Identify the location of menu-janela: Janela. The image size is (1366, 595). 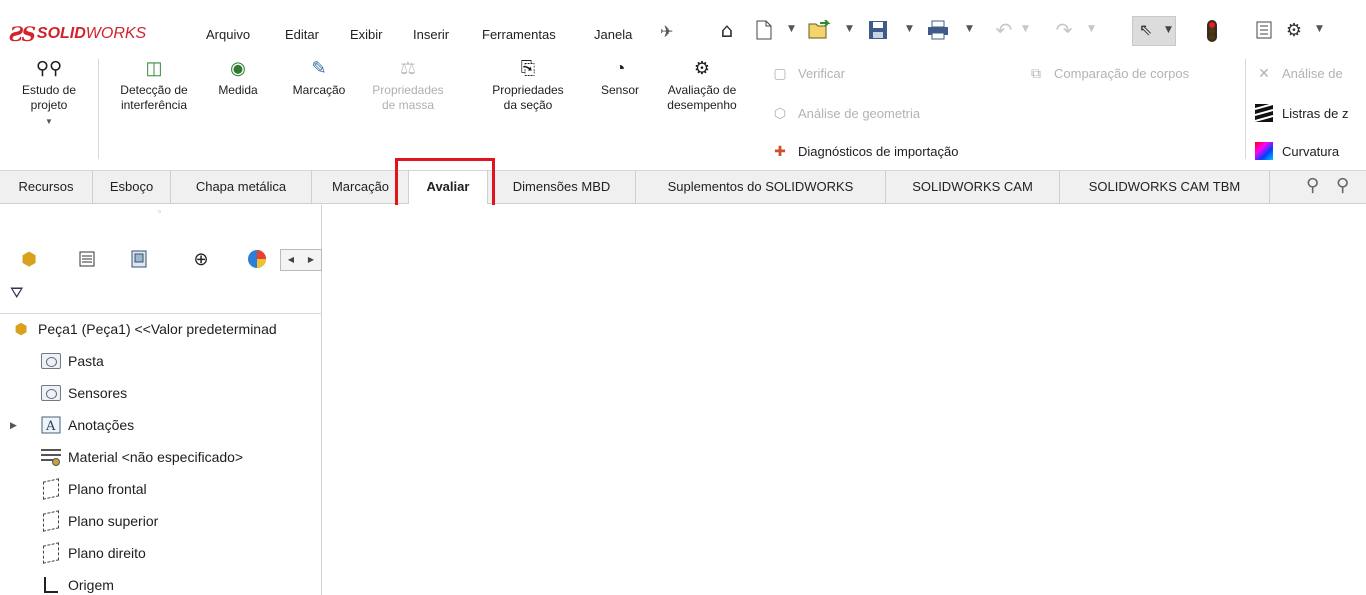
(613, 34).